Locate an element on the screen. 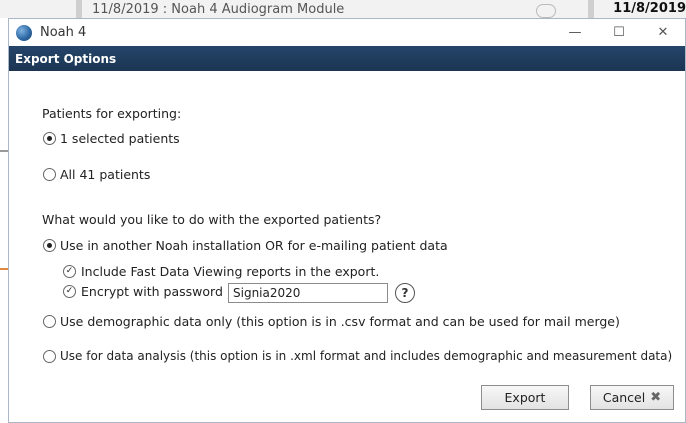  radio-data-analysis is located at coordinates (49, 356).